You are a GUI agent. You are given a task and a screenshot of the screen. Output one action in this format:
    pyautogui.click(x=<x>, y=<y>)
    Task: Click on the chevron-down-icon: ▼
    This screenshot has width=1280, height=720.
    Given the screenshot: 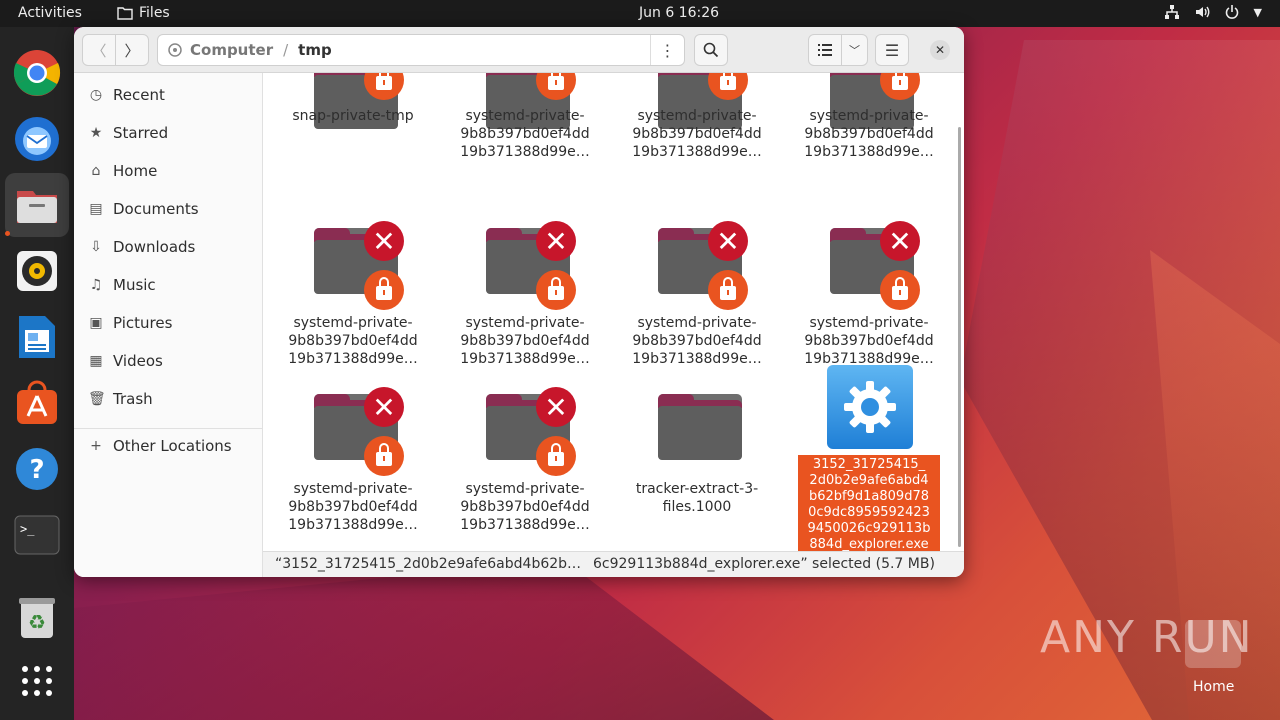 What is the action you would take?
    pyautogui.click(x=1257, y=12)
    